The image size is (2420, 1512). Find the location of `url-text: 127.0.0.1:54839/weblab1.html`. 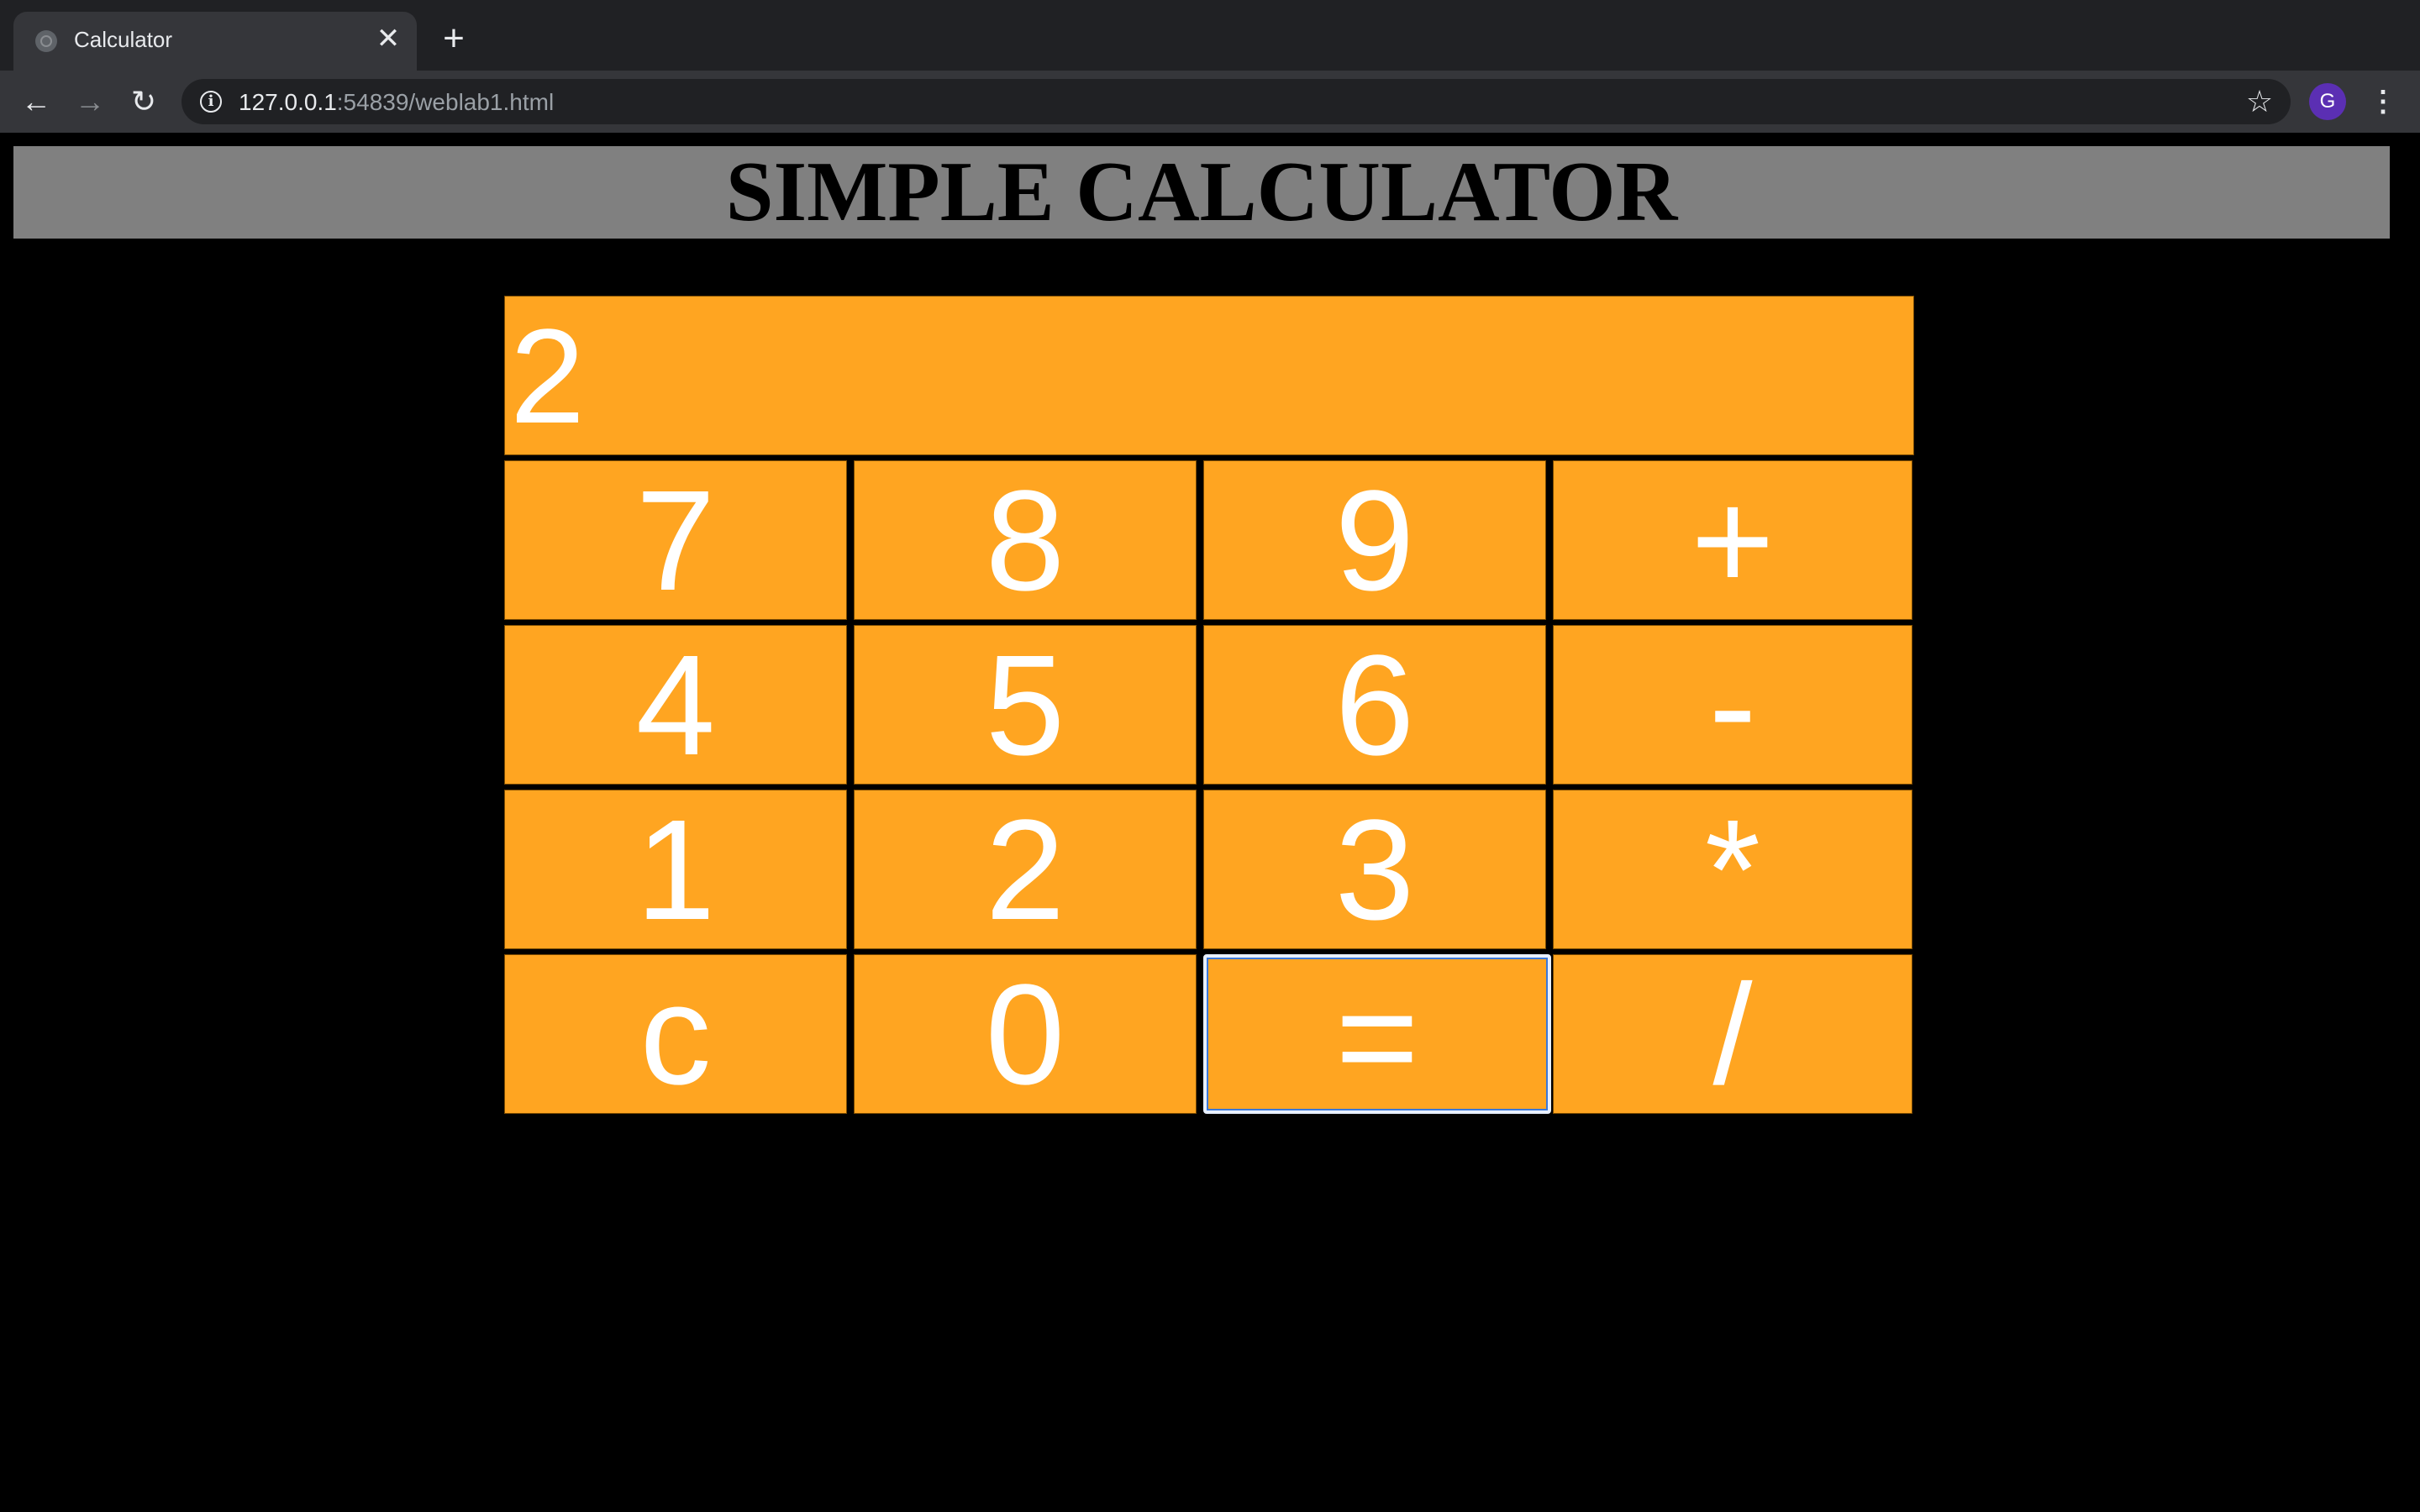

url-text: 127.0.0.1:54839/weblab1.html is located at coordinates (397, 102).